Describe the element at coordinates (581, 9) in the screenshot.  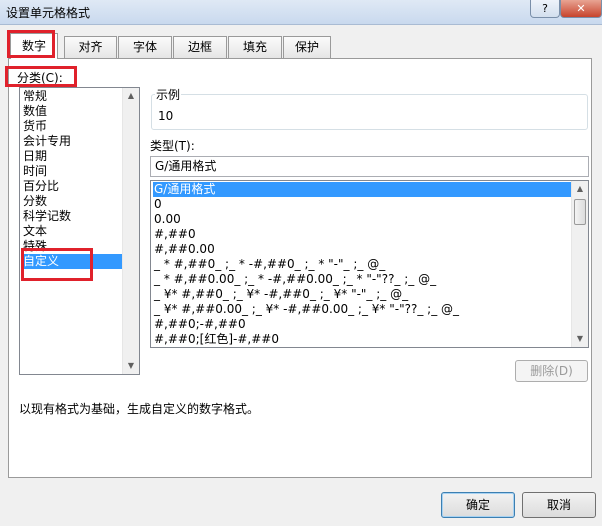
I see `close-button: ✕` at that location.